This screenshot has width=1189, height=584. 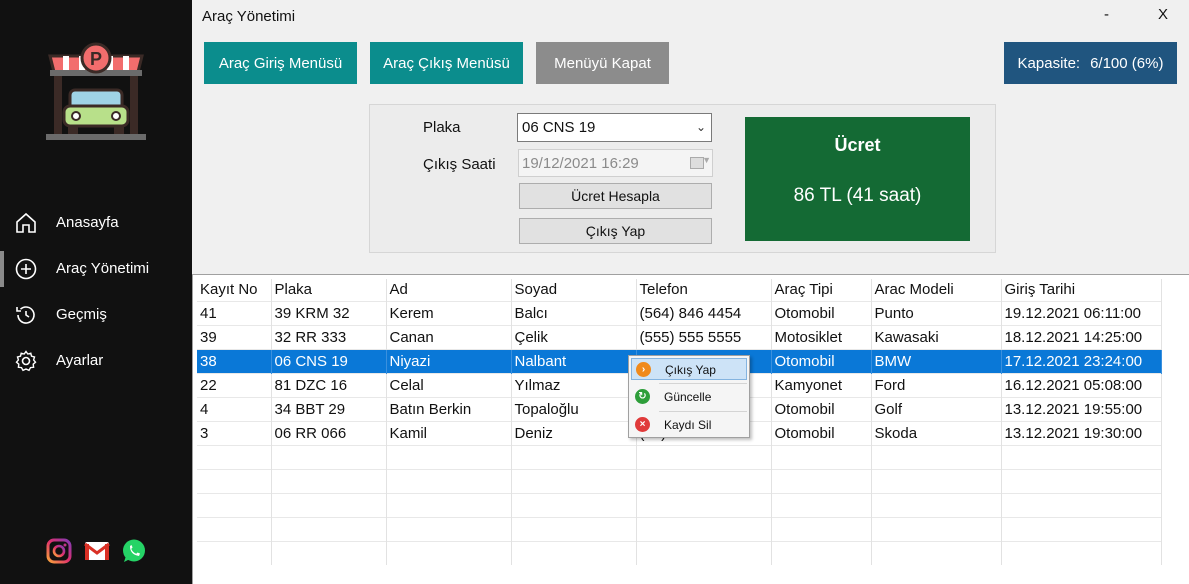 What do you see at coordinates (574, 312) in the screenshot?
I see `table-cell: Balcı` at bounding box center [574, 312].